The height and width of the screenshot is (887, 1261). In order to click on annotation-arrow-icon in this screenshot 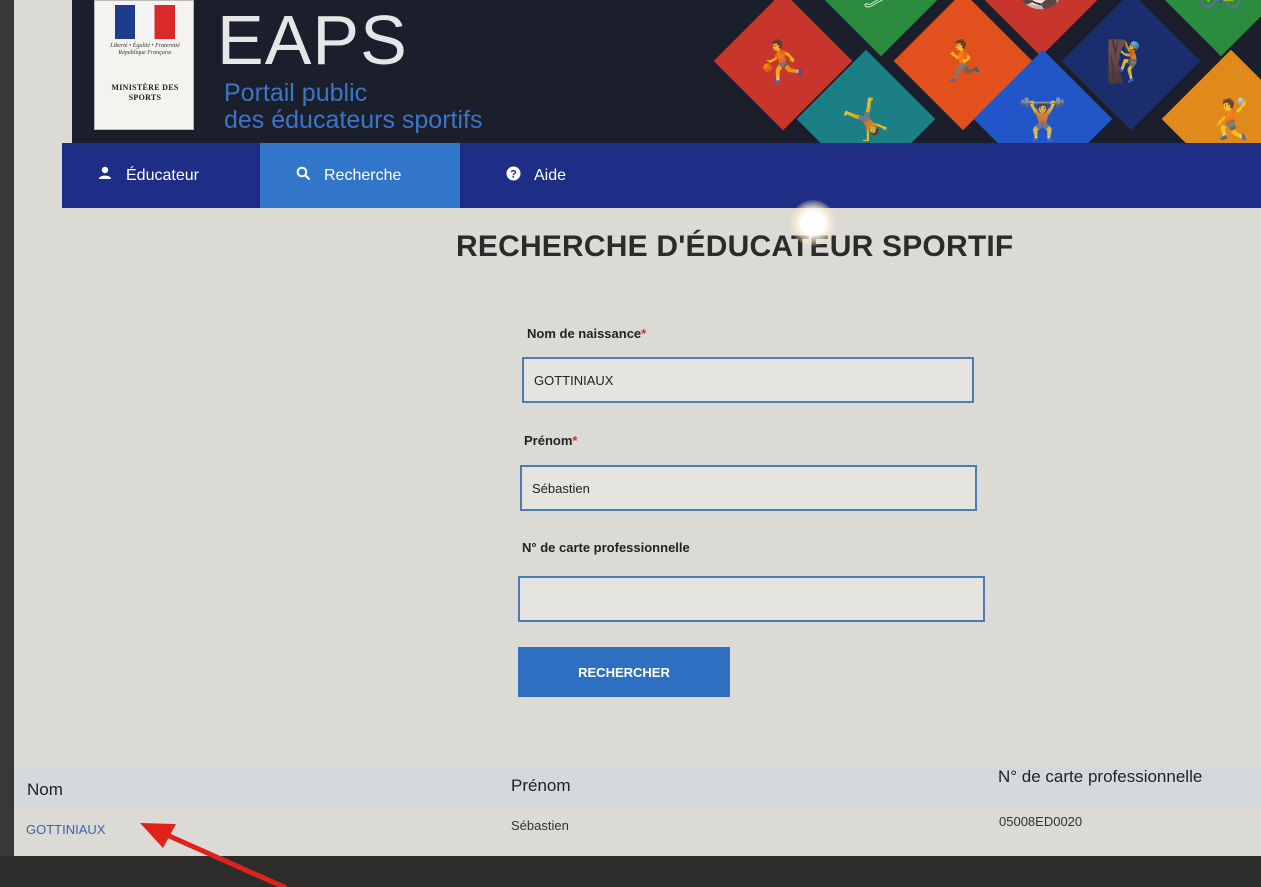, I will do `click(213, 855)`.